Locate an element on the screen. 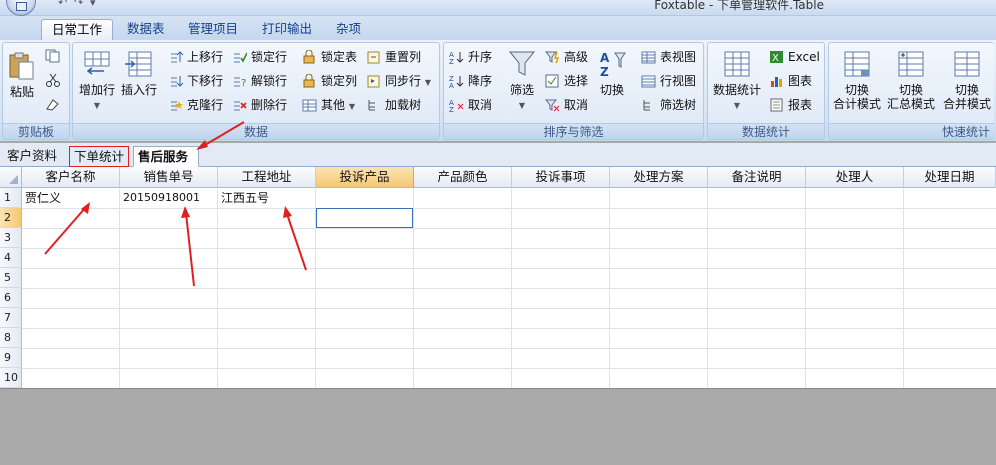  cancel-filter-button: 取消 is located at coordinates (566, 105).